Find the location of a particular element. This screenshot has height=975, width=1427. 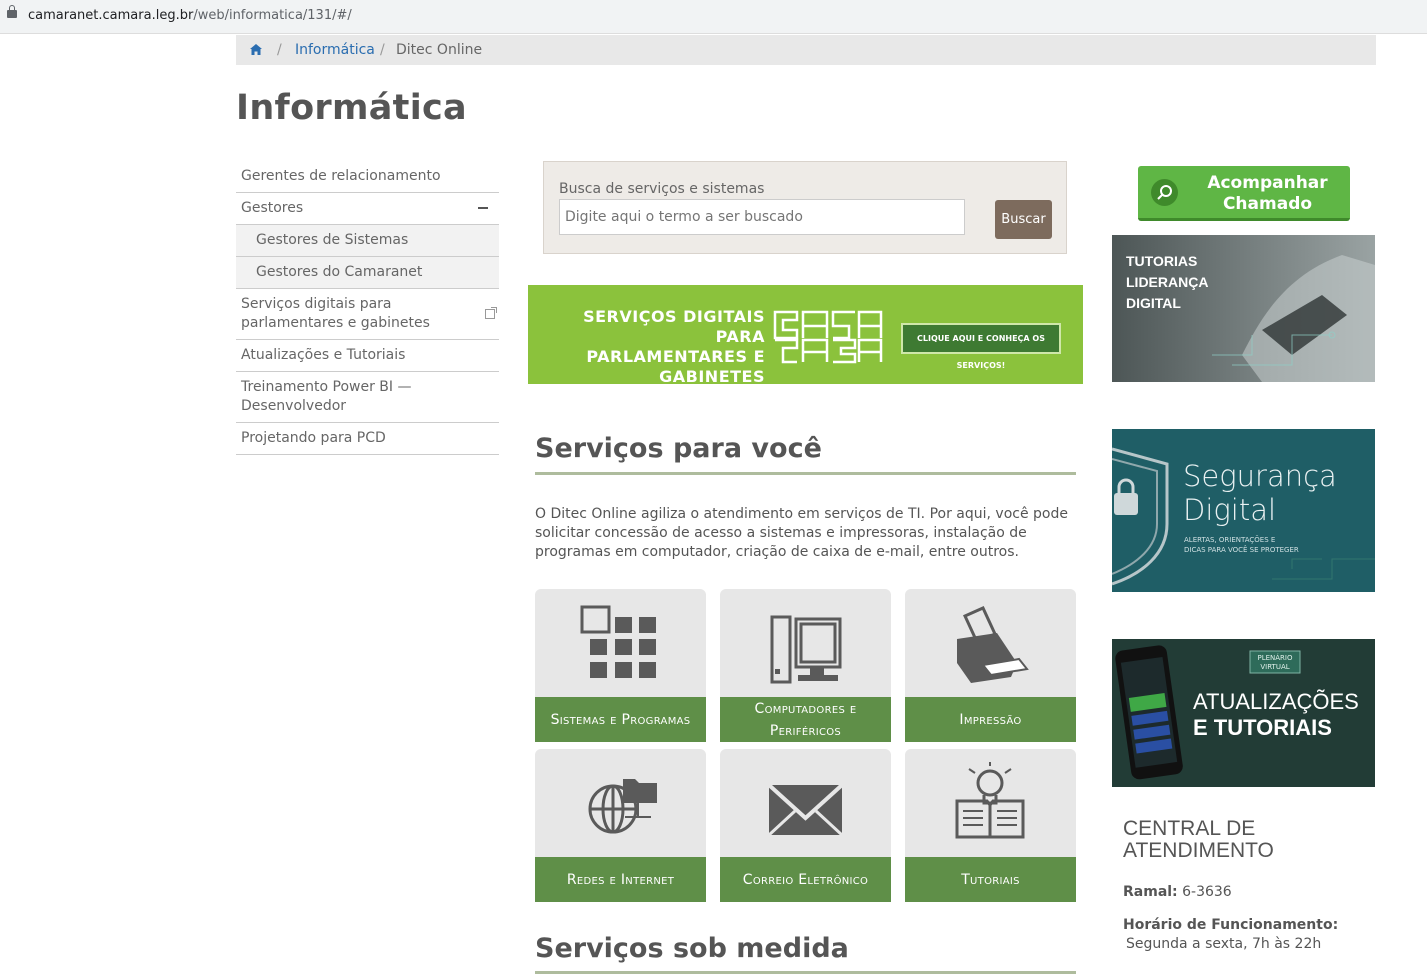

lock-icon is located at coordinates (12, 11).